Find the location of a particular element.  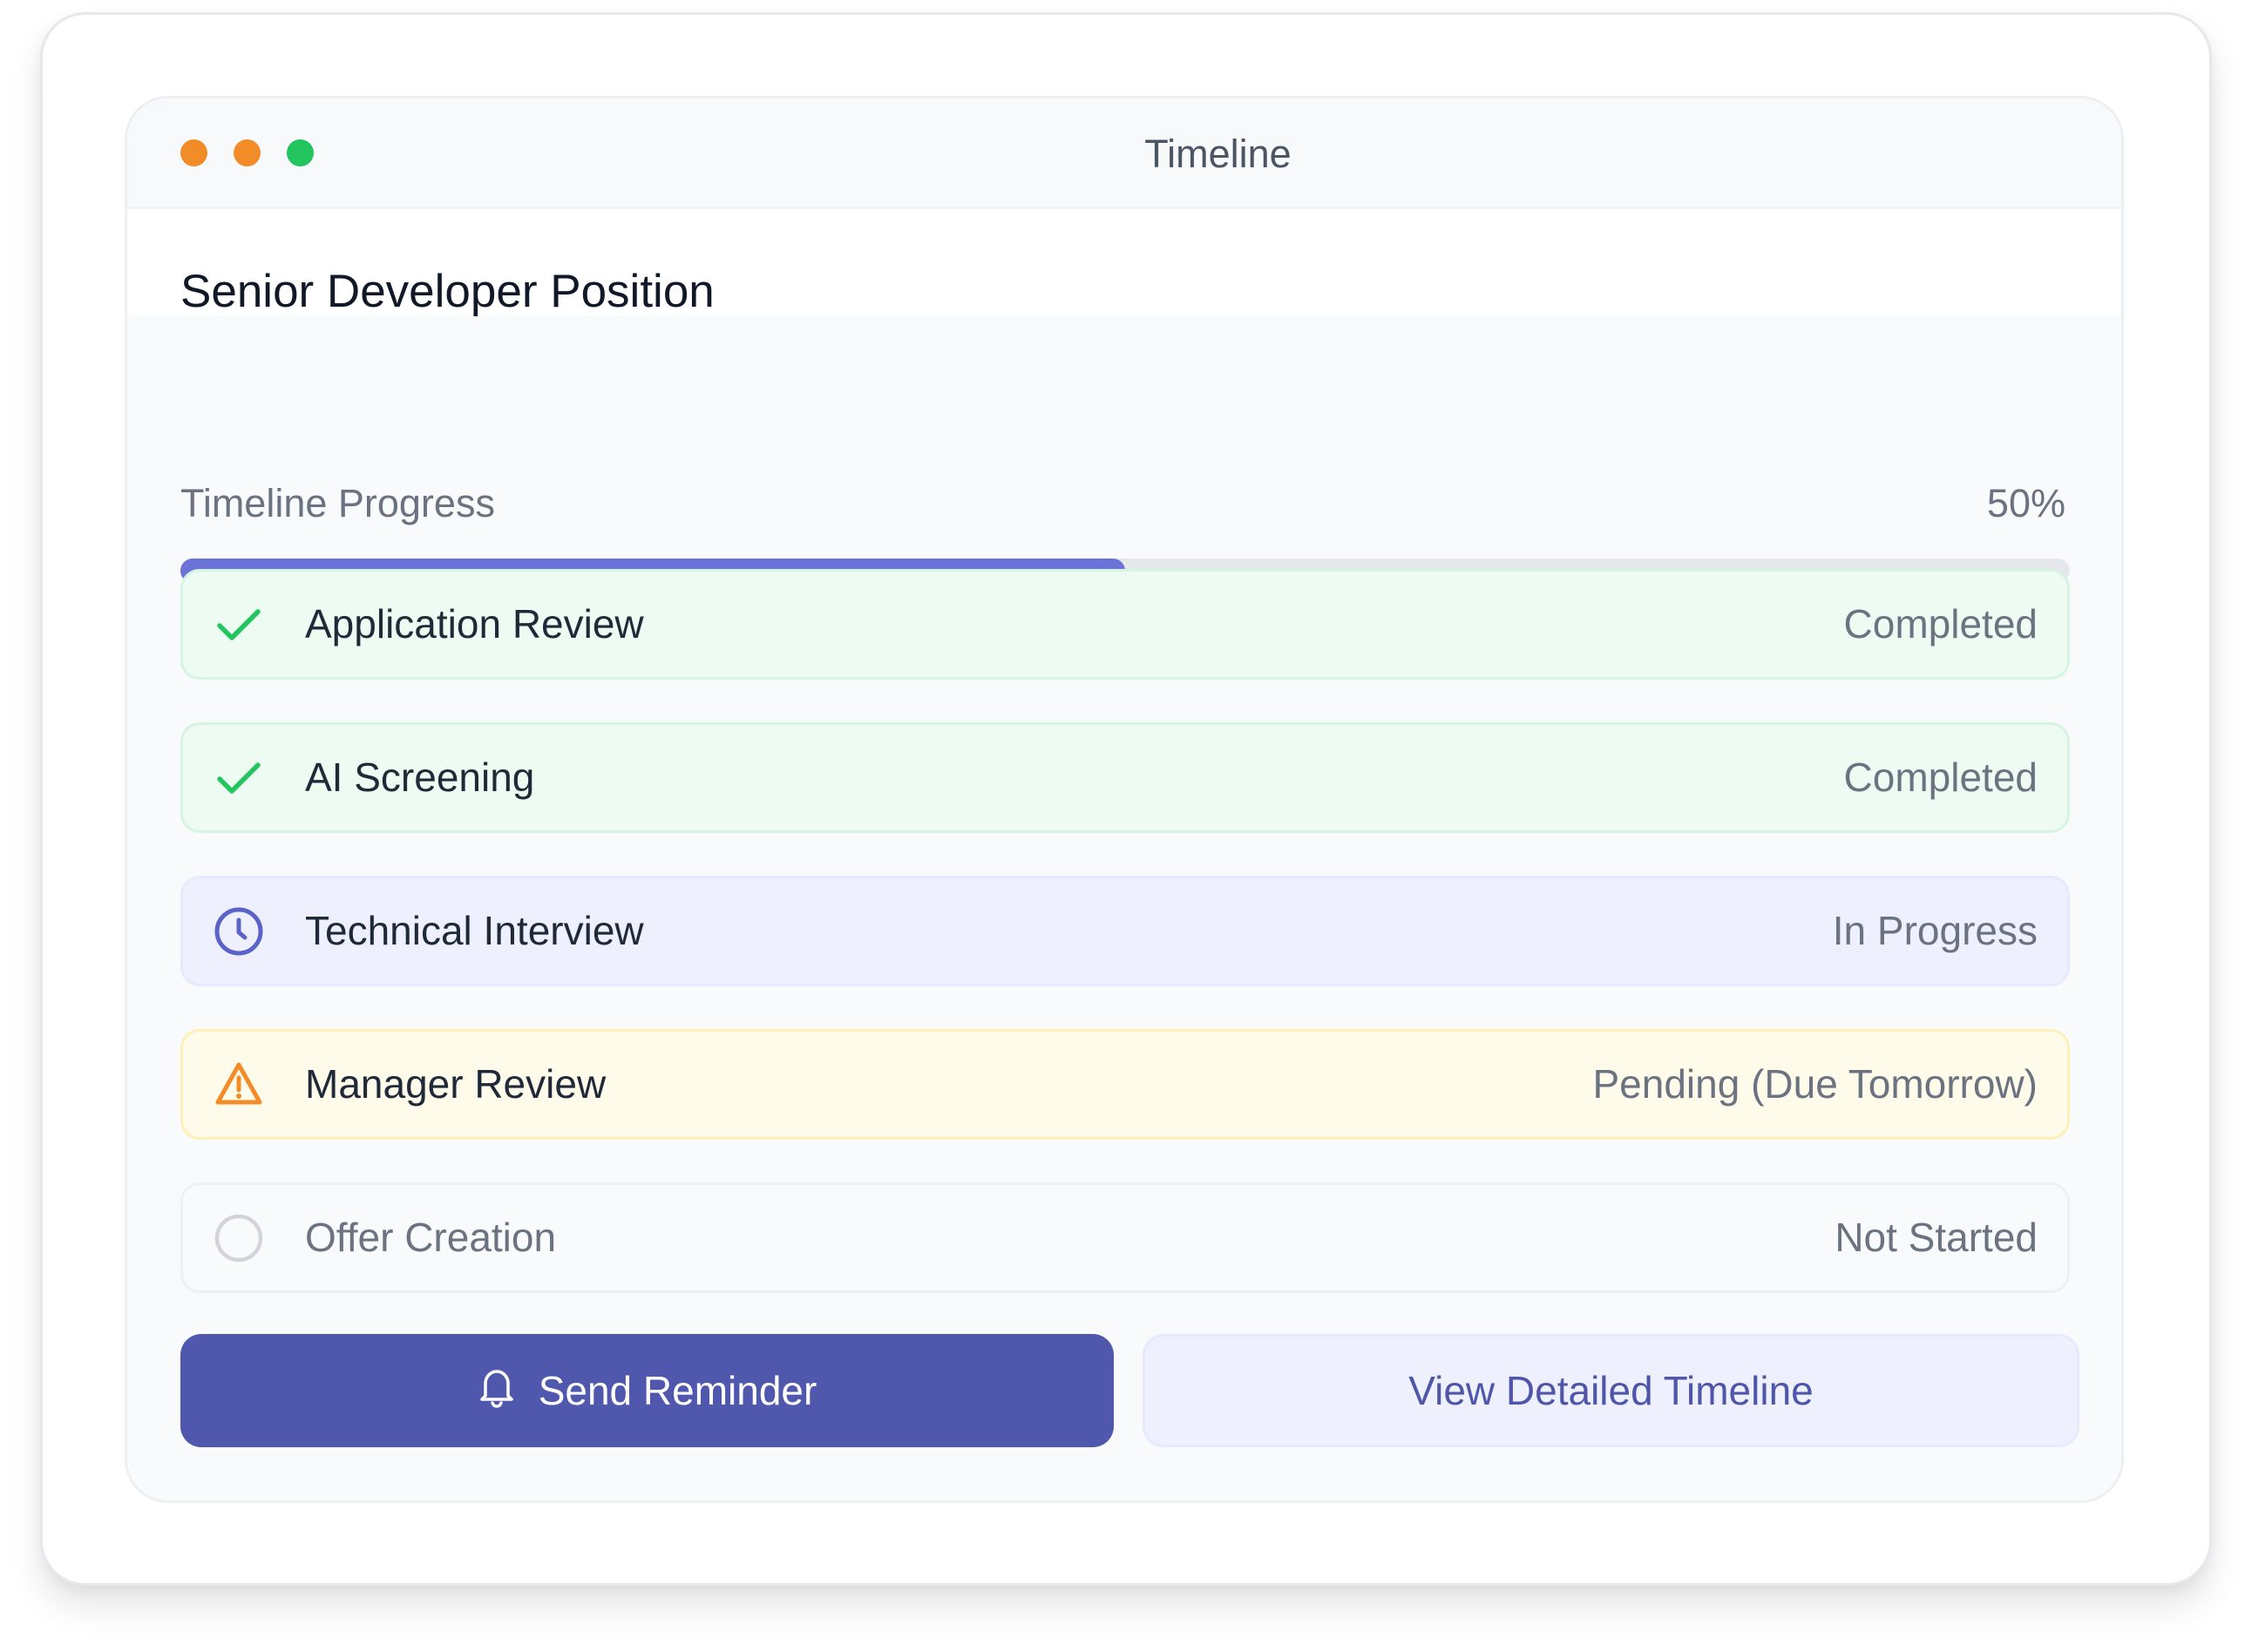

view-detailed-timeline-button: View Detailed Timeline is located at coordinates (1611, 1390).